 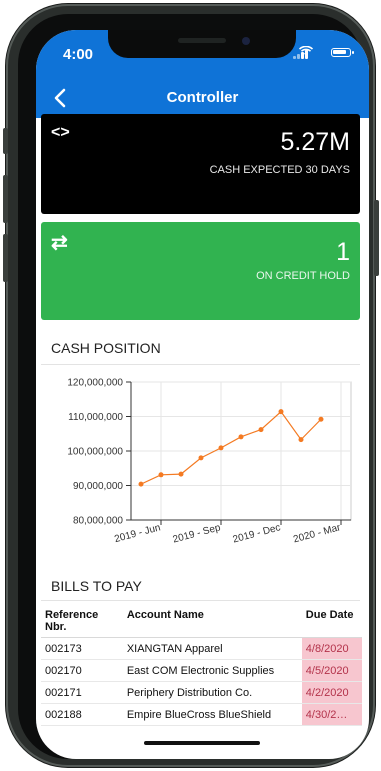 What do you see at coordinates (212, 621) in the screenshot?
I see `column-header-account-name: Account Name` at bounding box center [212, 621].